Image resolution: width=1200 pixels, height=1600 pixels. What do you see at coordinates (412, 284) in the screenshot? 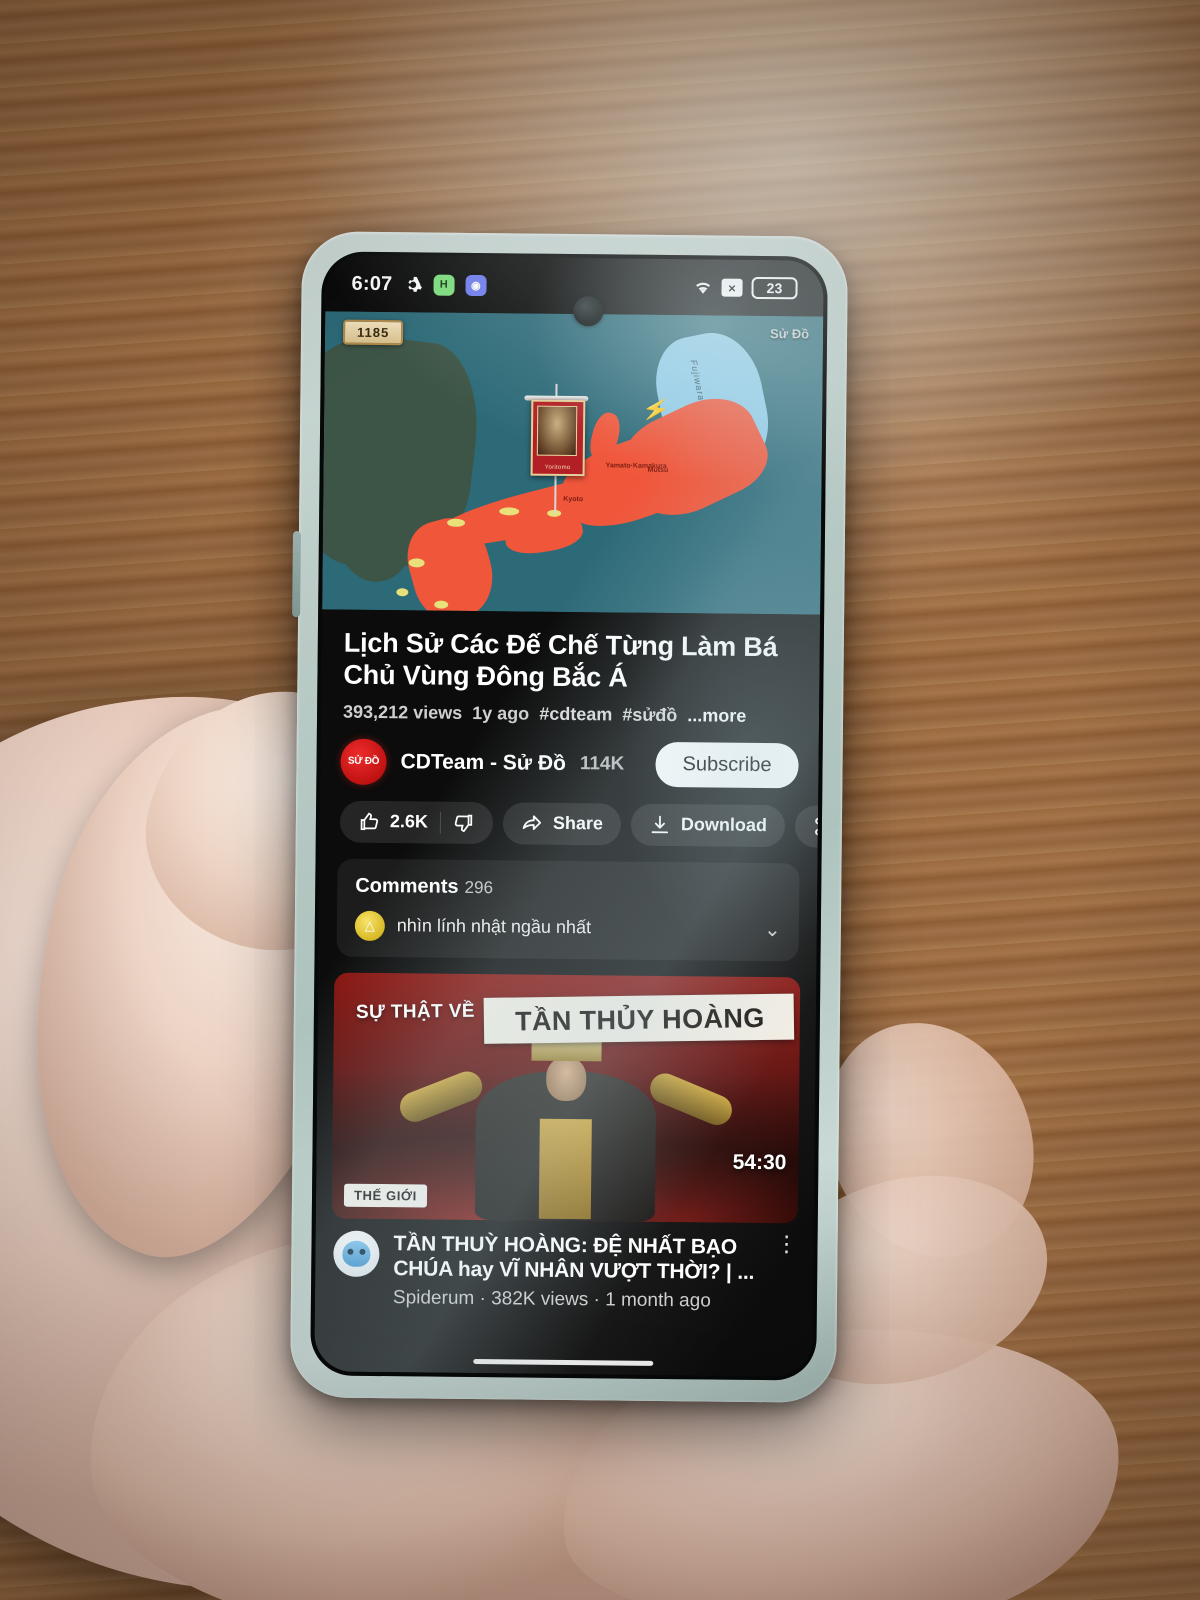
I see `gear-icon` at bounding box center [412, 284].